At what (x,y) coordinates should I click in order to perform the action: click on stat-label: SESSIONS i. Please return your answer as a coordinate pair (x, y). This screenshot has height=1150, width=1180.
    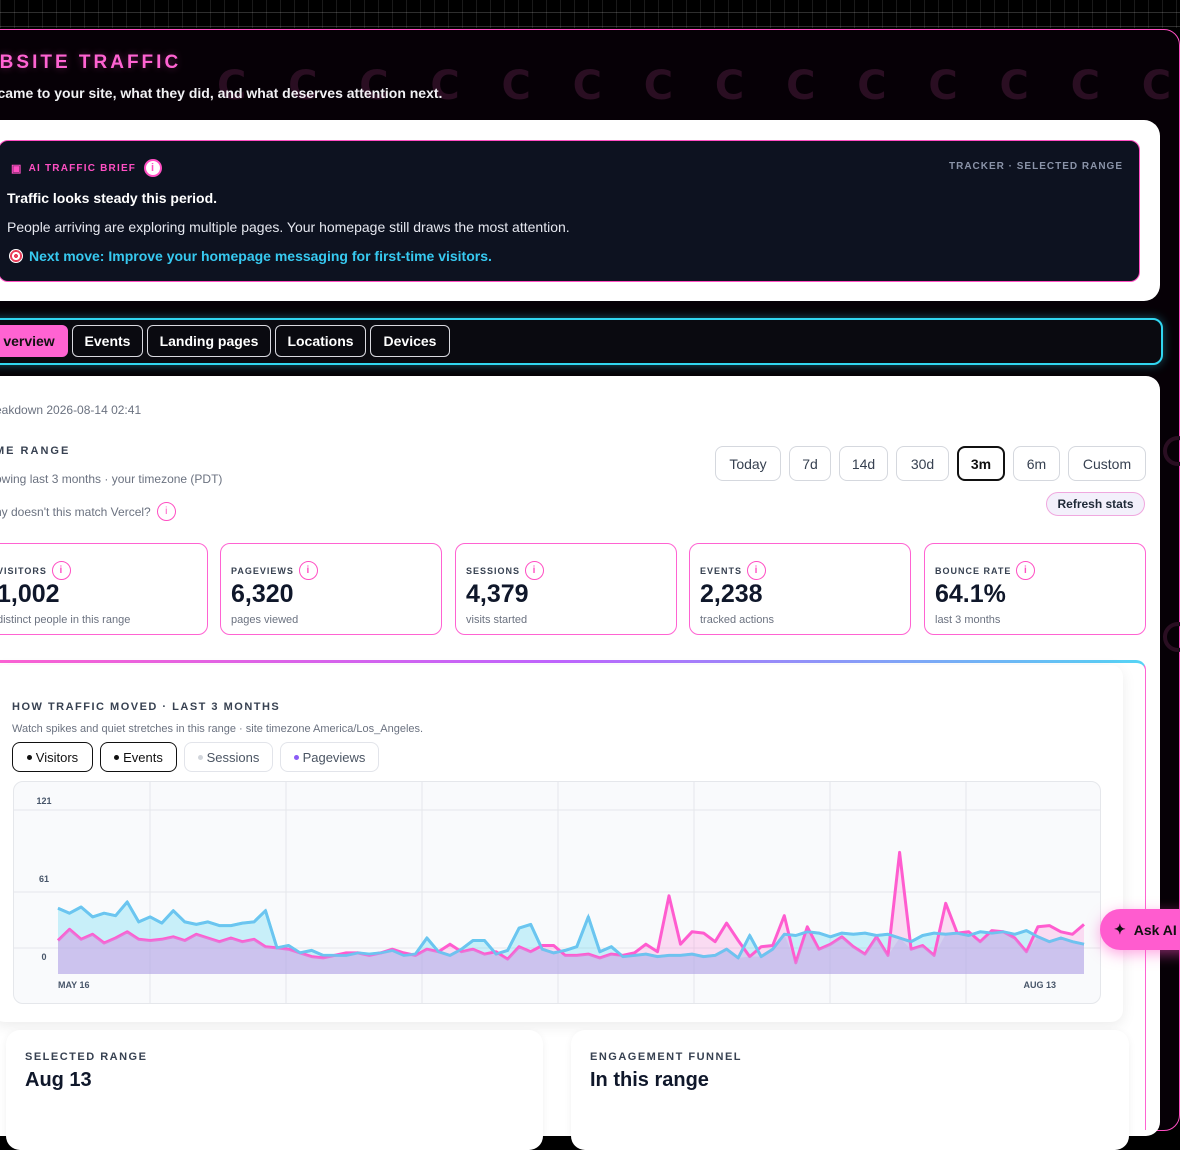
    Looking at the image, I should click on (505, 570).